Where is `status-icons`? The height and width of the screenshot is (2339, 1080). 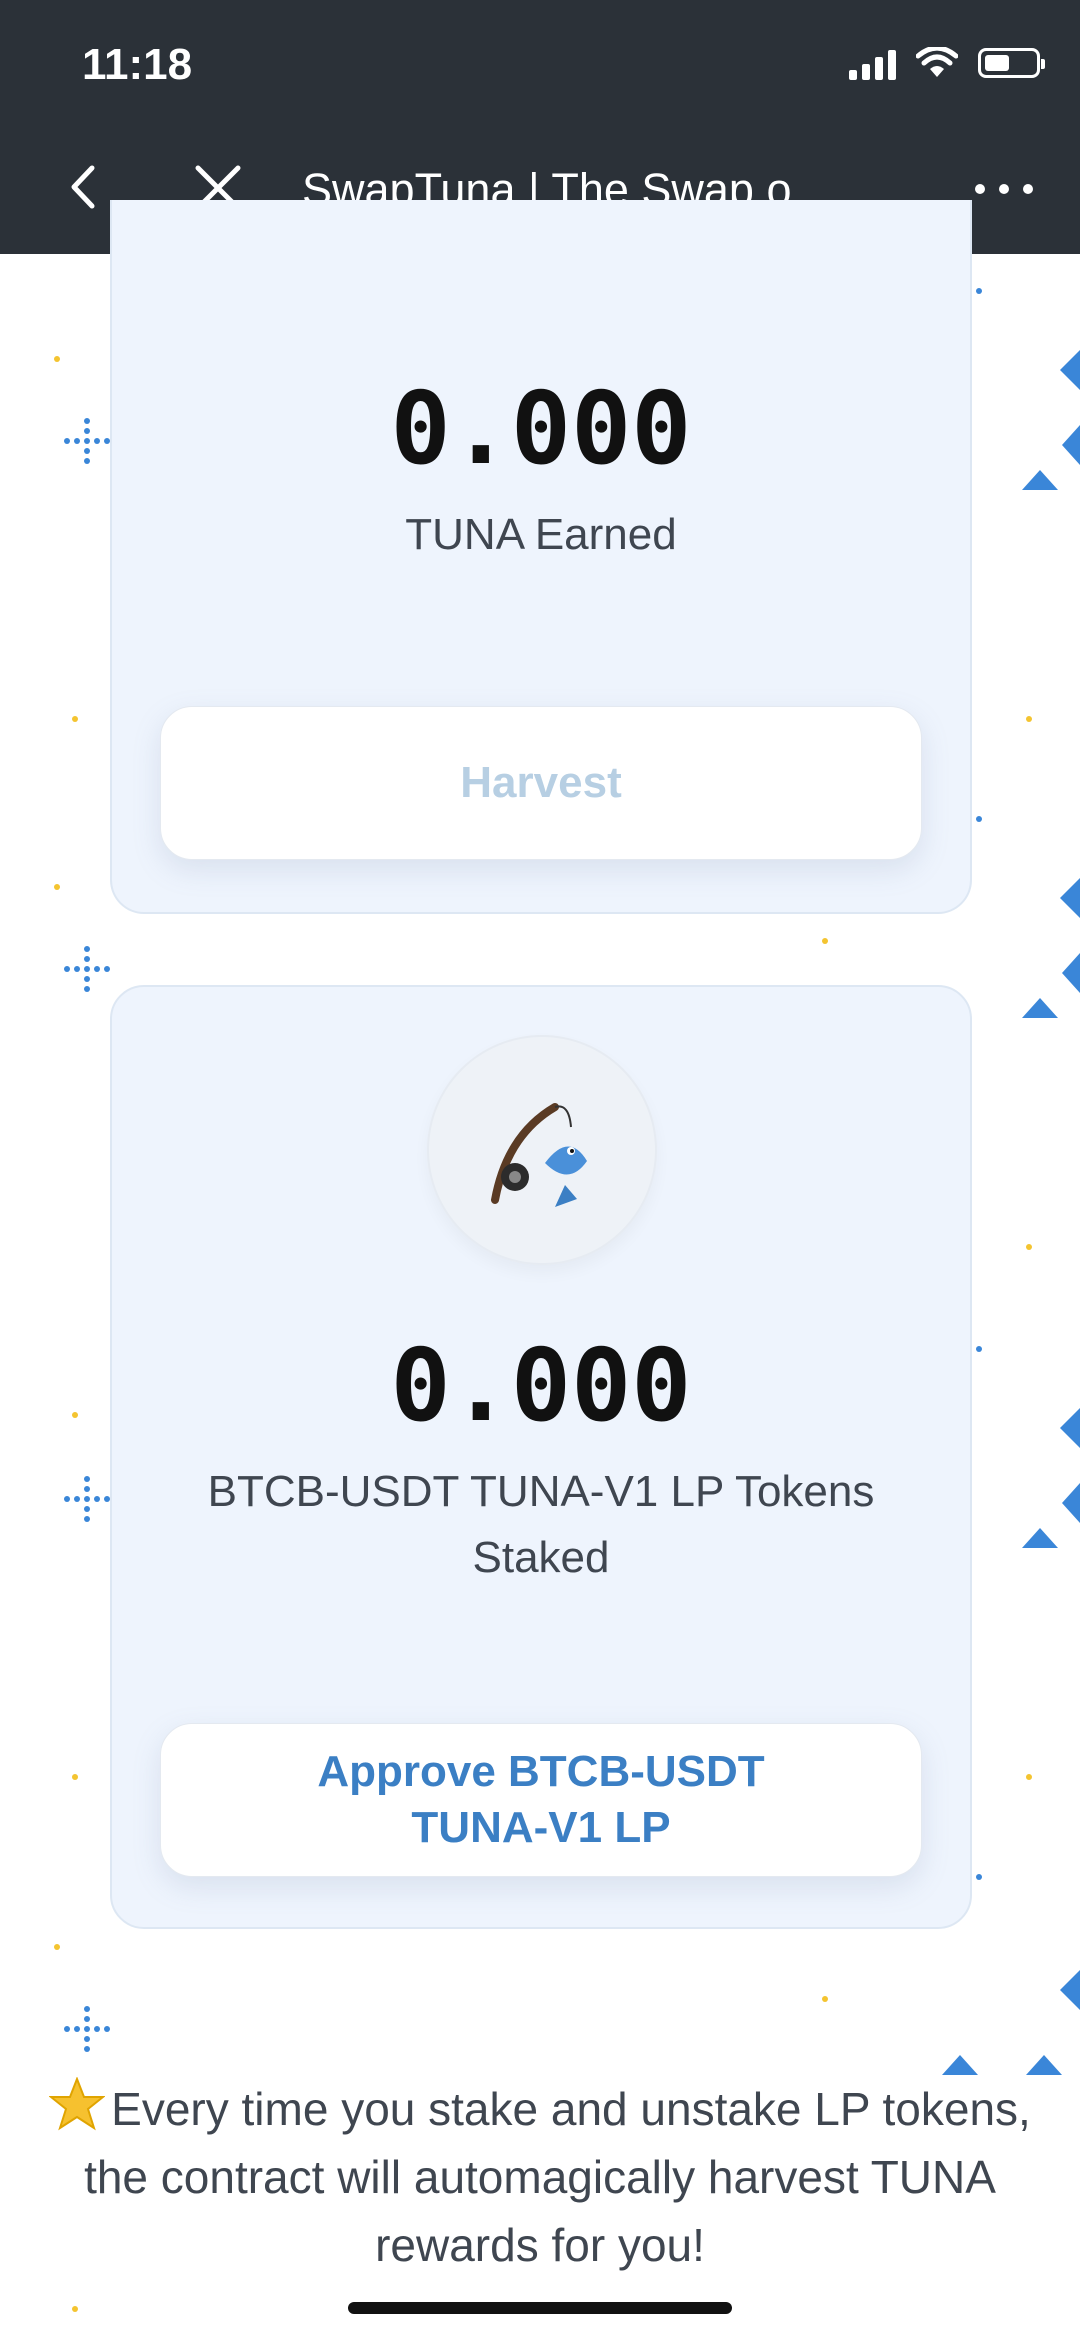 status-icons is located at coordinates (947, 63).